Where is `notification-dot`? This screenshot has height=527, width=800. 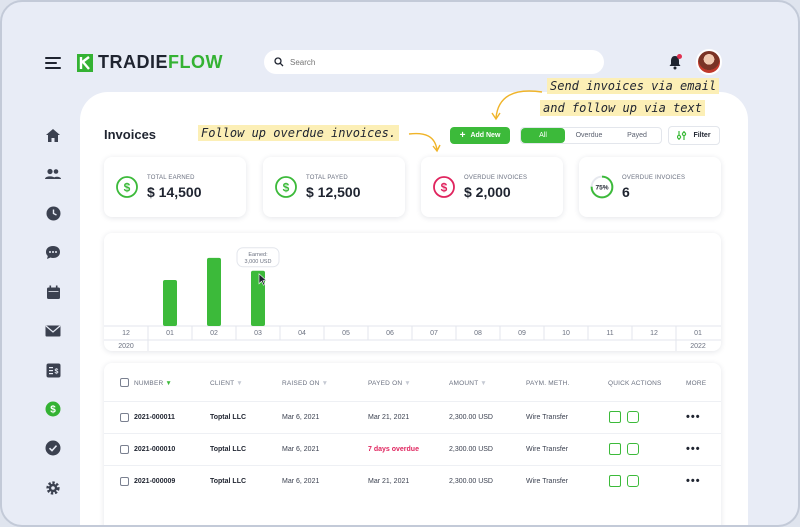 notification-dot is located at coordinates (679, 56).